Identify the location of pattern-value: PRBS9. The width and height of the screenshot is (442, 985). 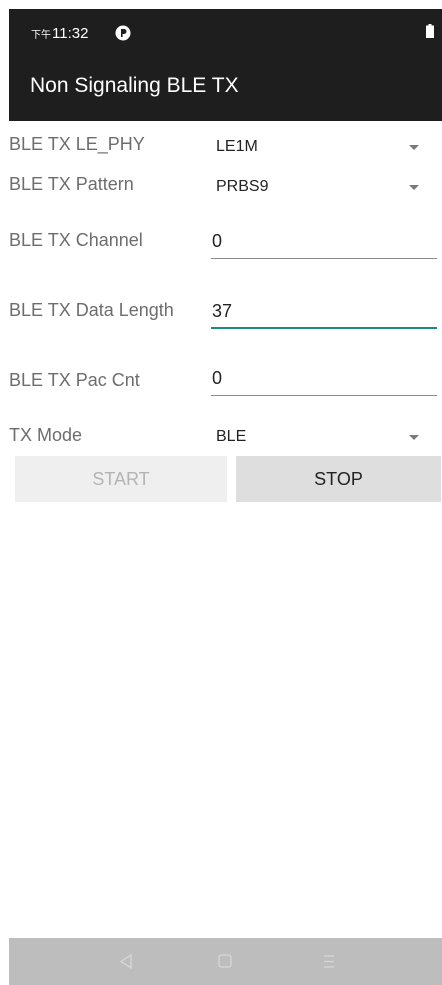
(242, 186).